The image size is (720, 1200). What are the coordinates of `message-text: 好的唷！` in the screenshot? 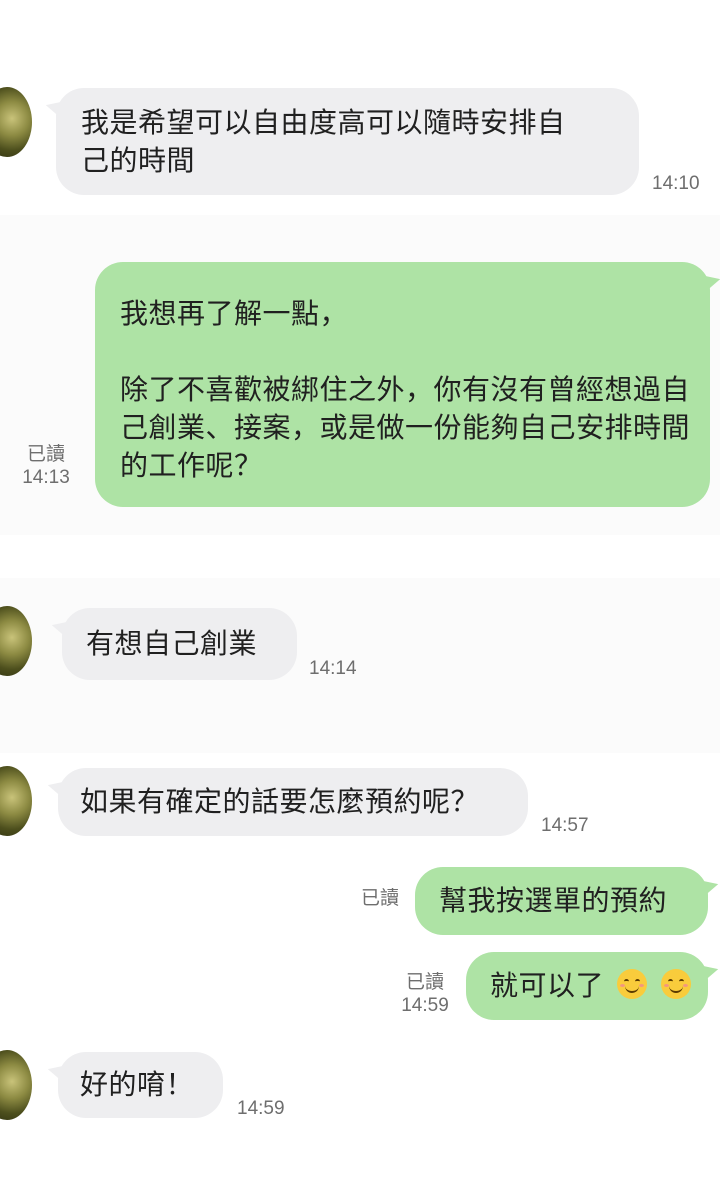 It's located at (137, 1084).